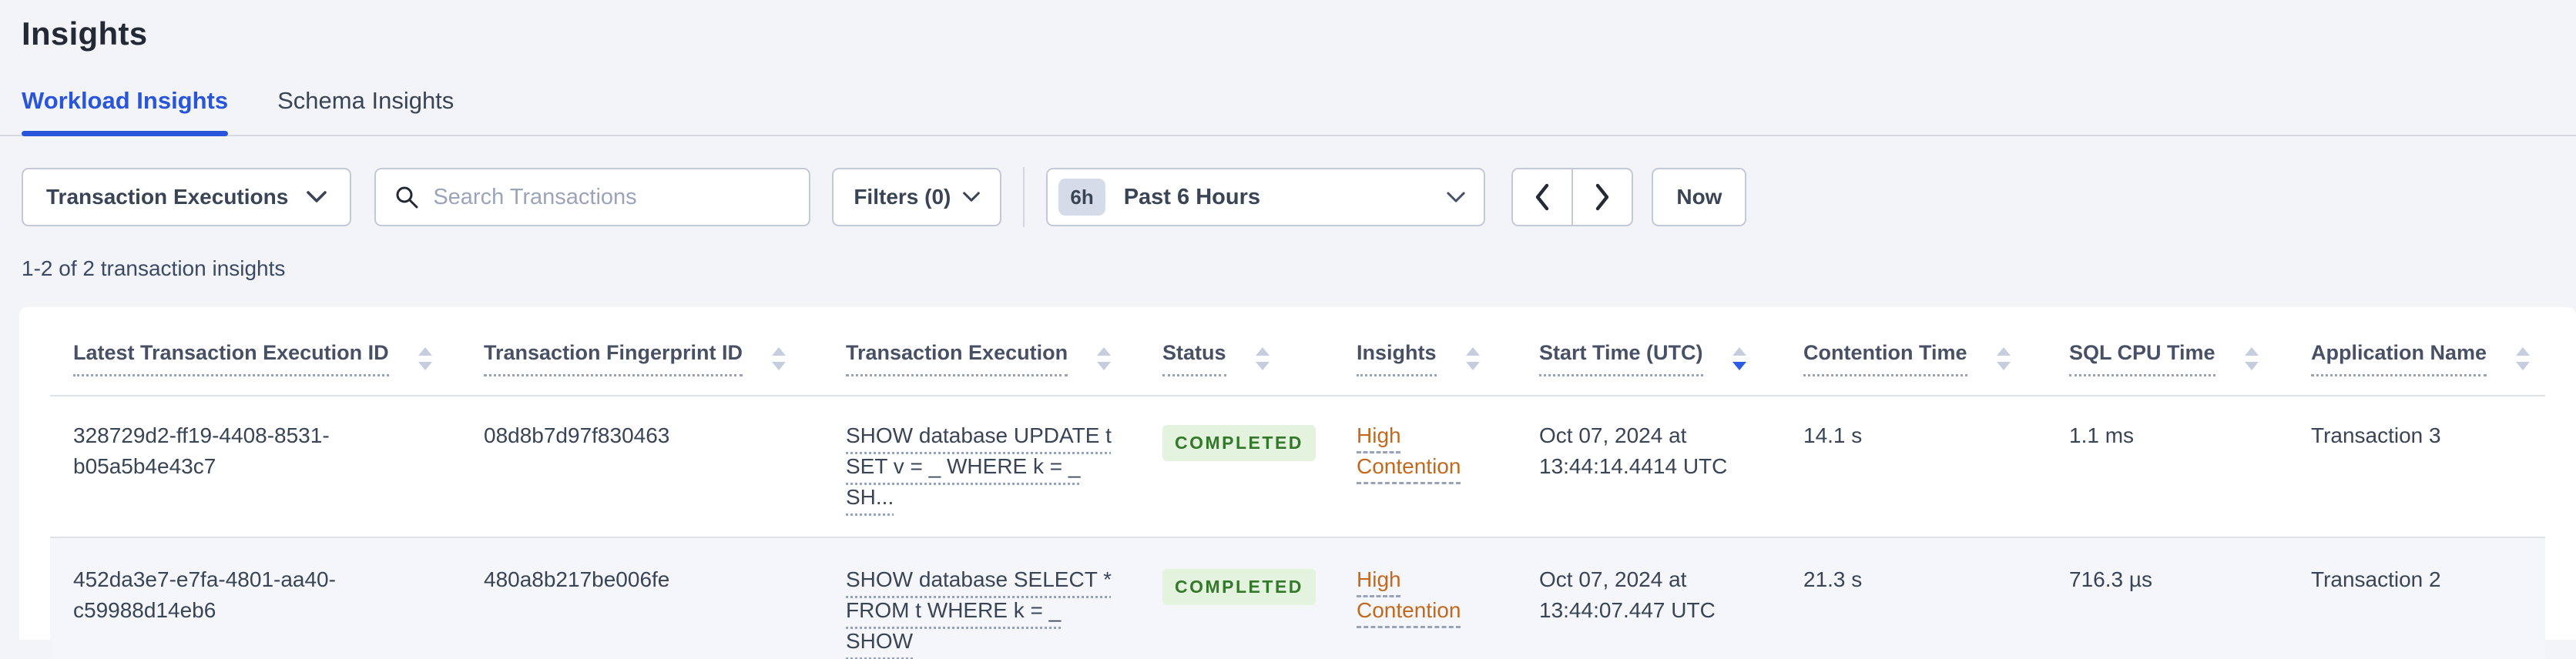 The image size is (2576, 659). What do you see at coordinates (1191, 196) in the screenshot?
I see `time-range-label: Past 6 Hours` at bounding box center [1191, 196].